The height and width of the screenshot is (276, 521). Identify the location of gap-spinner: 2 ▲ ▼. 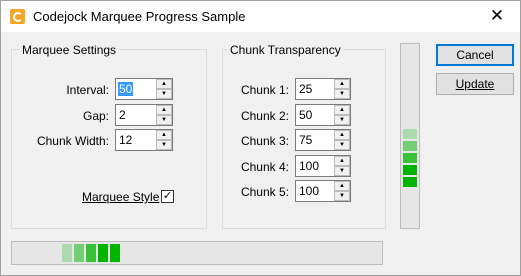
(144, 115).